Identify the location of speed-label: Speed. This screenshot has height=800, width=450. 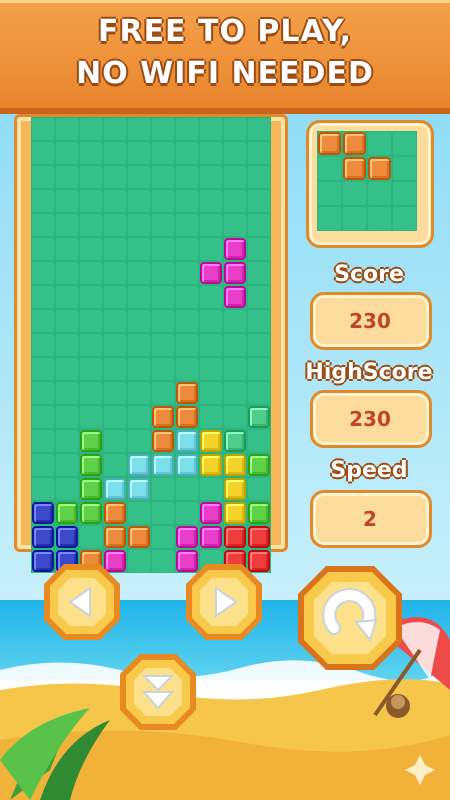
(369, 470).